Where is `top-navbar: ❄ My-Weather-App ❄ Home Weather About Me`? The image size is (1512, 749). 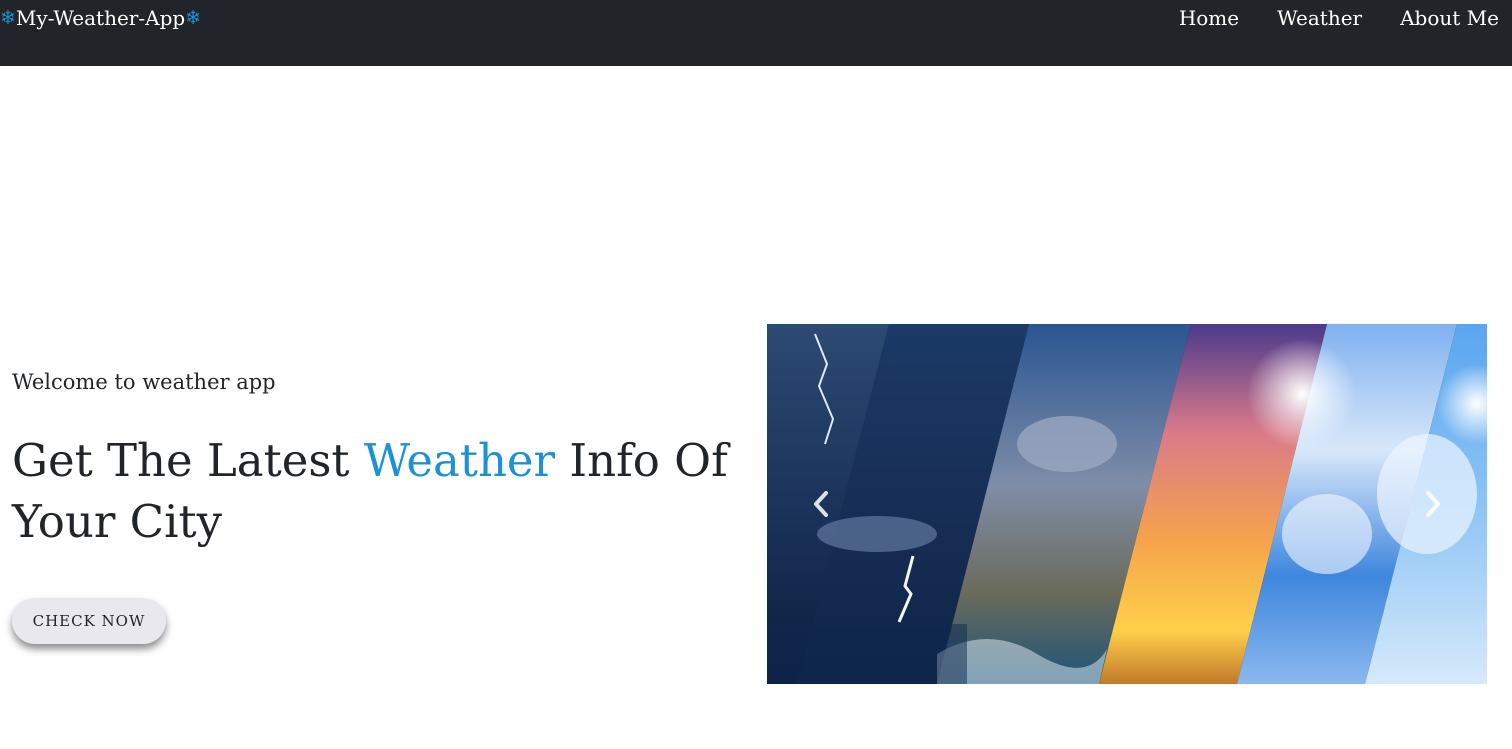
top-navbar: ❄ My-Weather-App ❄ Home Weather About Me is located at coordinates (756, 33).